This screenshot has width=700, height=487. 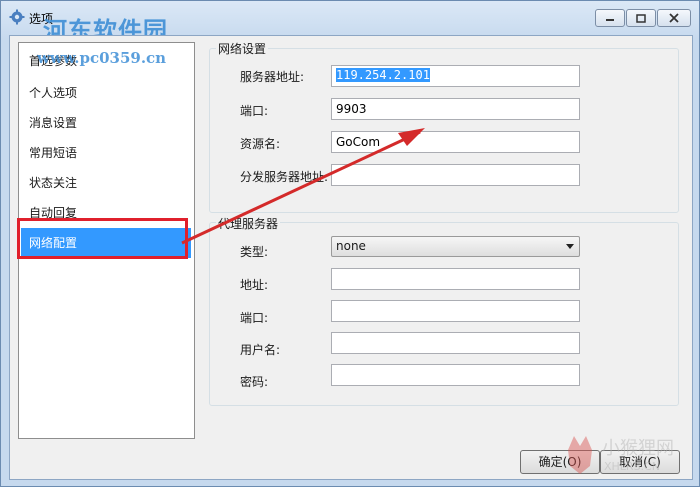 What do you see at coordinates (106, 153) in the screenshot?
I see `nav-item-common-phrases: 常用短语` at bounding box center [106, 153].